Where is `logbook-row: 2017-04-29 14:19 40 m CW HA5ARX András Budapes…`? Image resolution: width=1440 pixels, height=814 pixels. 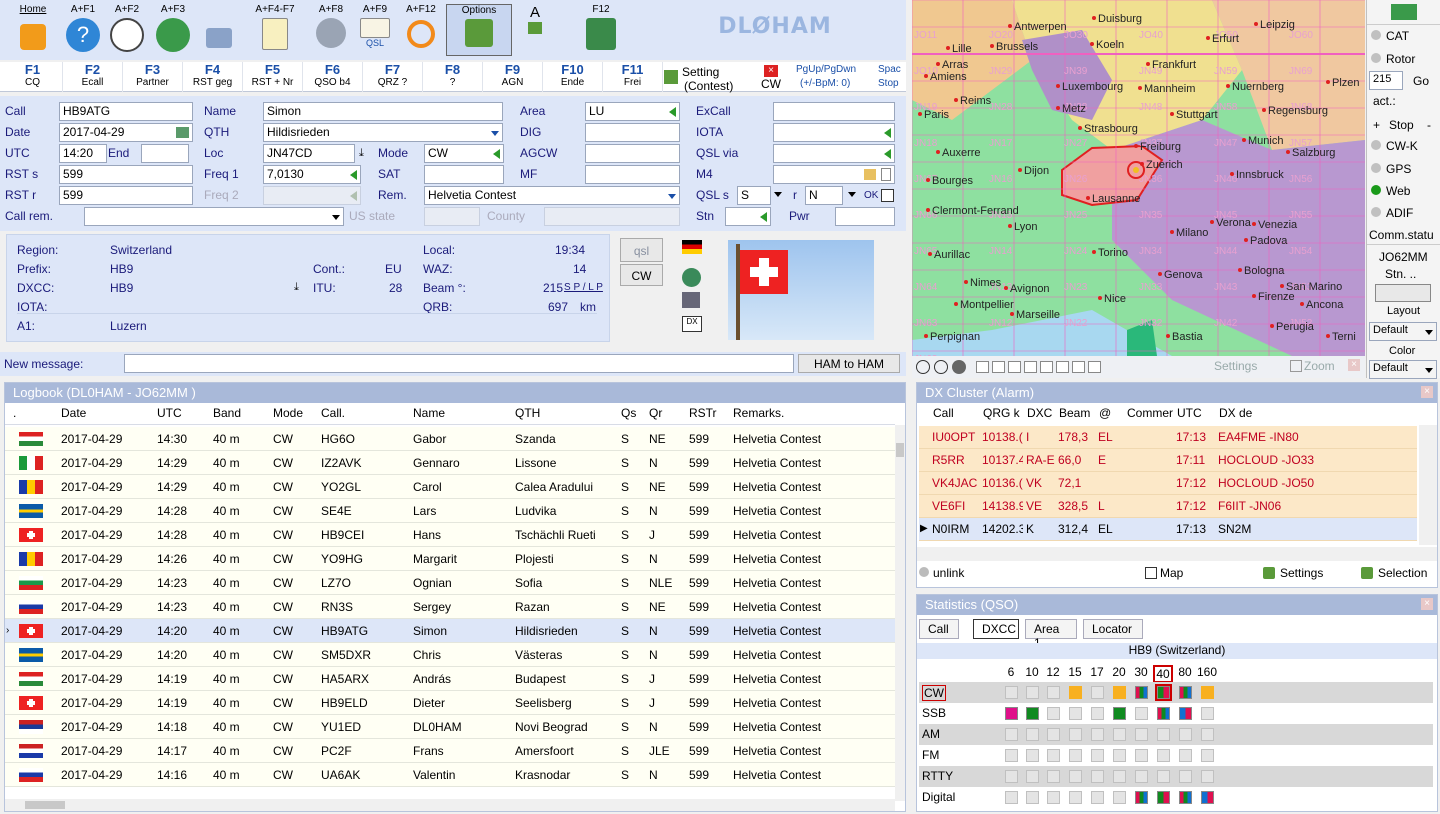 logbook-row: 2017-04-29 14:19 40 m CW HA5ARX András Budapes… is located at coordinates (450, 679).